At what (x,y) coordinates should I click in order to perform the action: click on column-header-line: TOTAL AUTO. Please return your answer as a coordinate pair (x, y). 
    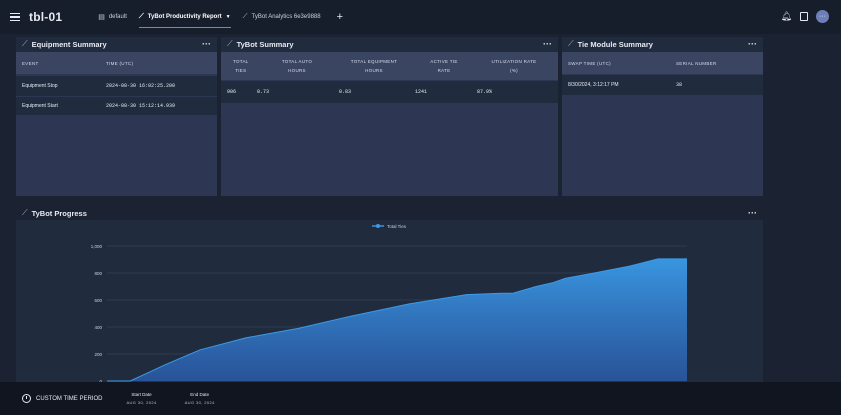
    Looking at the image, I should click on (297, 61).